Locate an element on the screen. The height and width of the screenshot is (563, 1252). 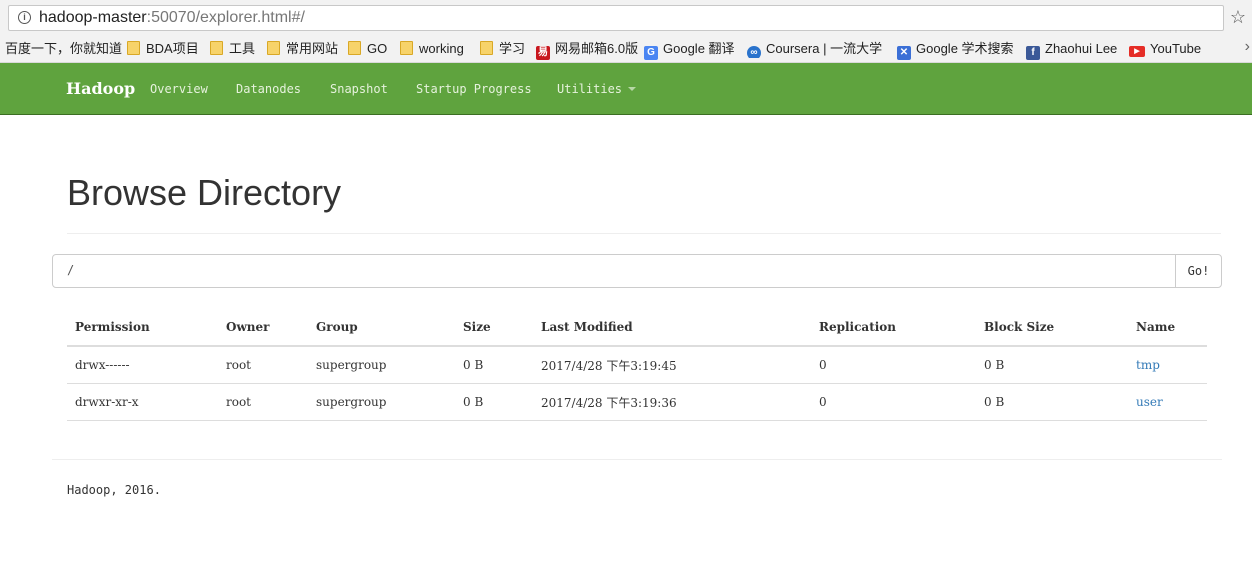
bookmark-coursera: ∞ Coursera | 一流大学 is located at coordinates (816, 49).